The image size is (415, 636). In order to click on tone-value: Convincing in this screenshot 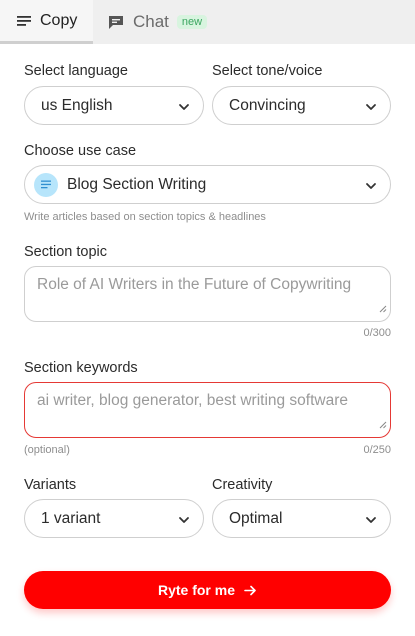, I will do `click(267, 105)`.